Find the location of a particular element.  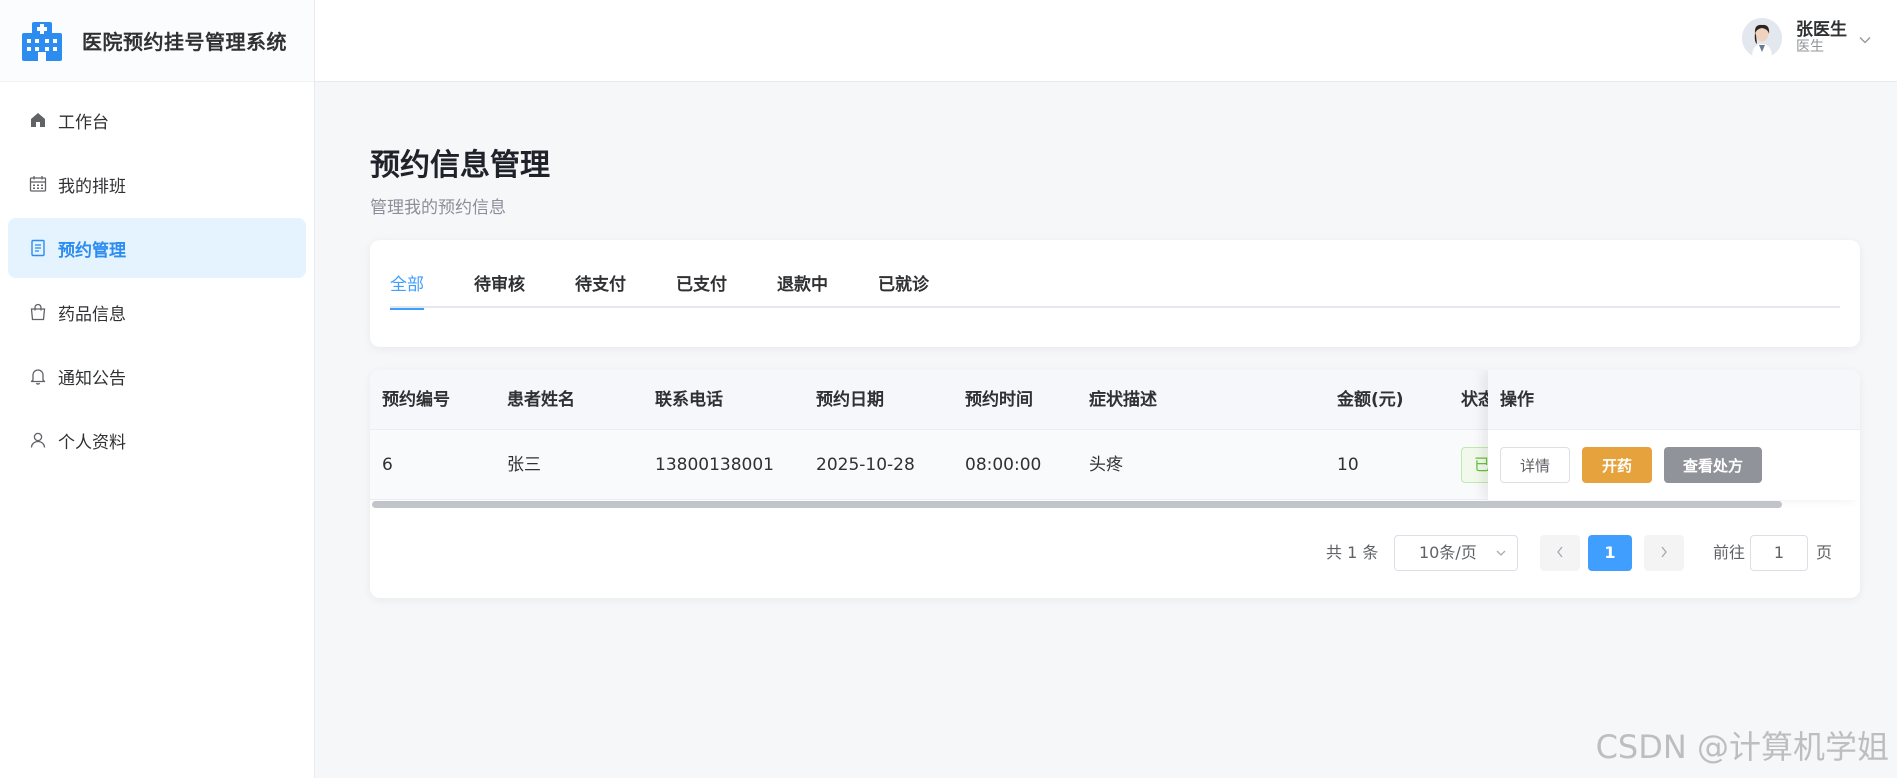

home-icon is located at coordinates (38, 120).